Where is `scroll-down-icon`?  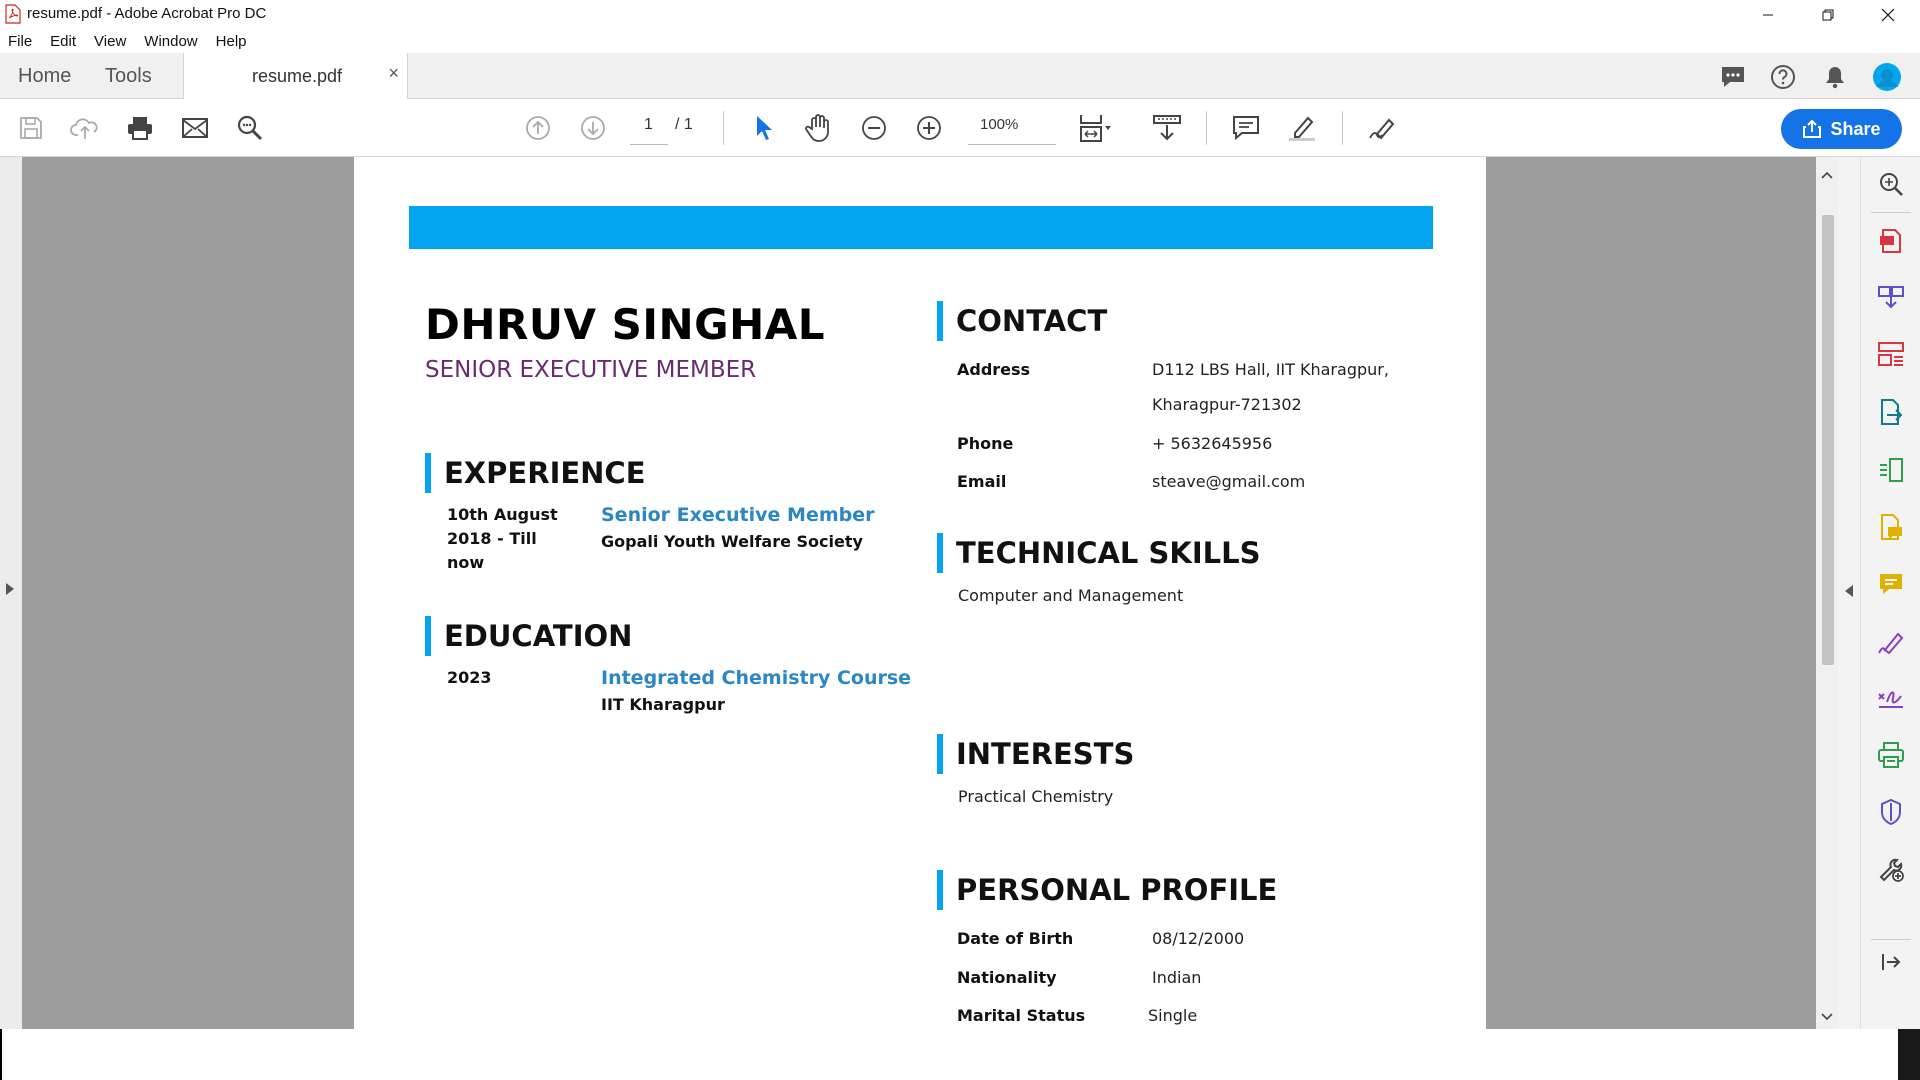
scroll-down-icon is located at coordinates (1827, 1017).